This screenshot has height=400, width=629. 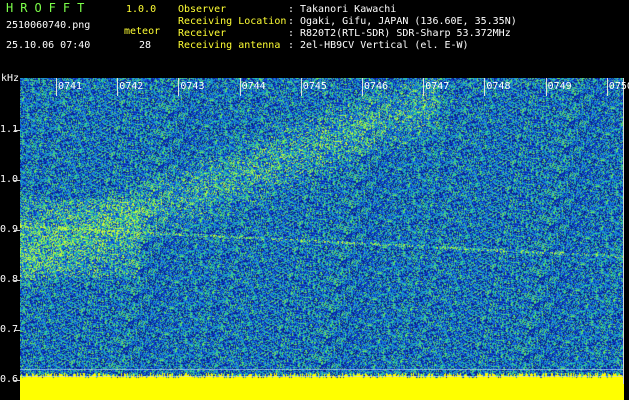 I want to click on time-label: 0743, so click(x=192, y=86).